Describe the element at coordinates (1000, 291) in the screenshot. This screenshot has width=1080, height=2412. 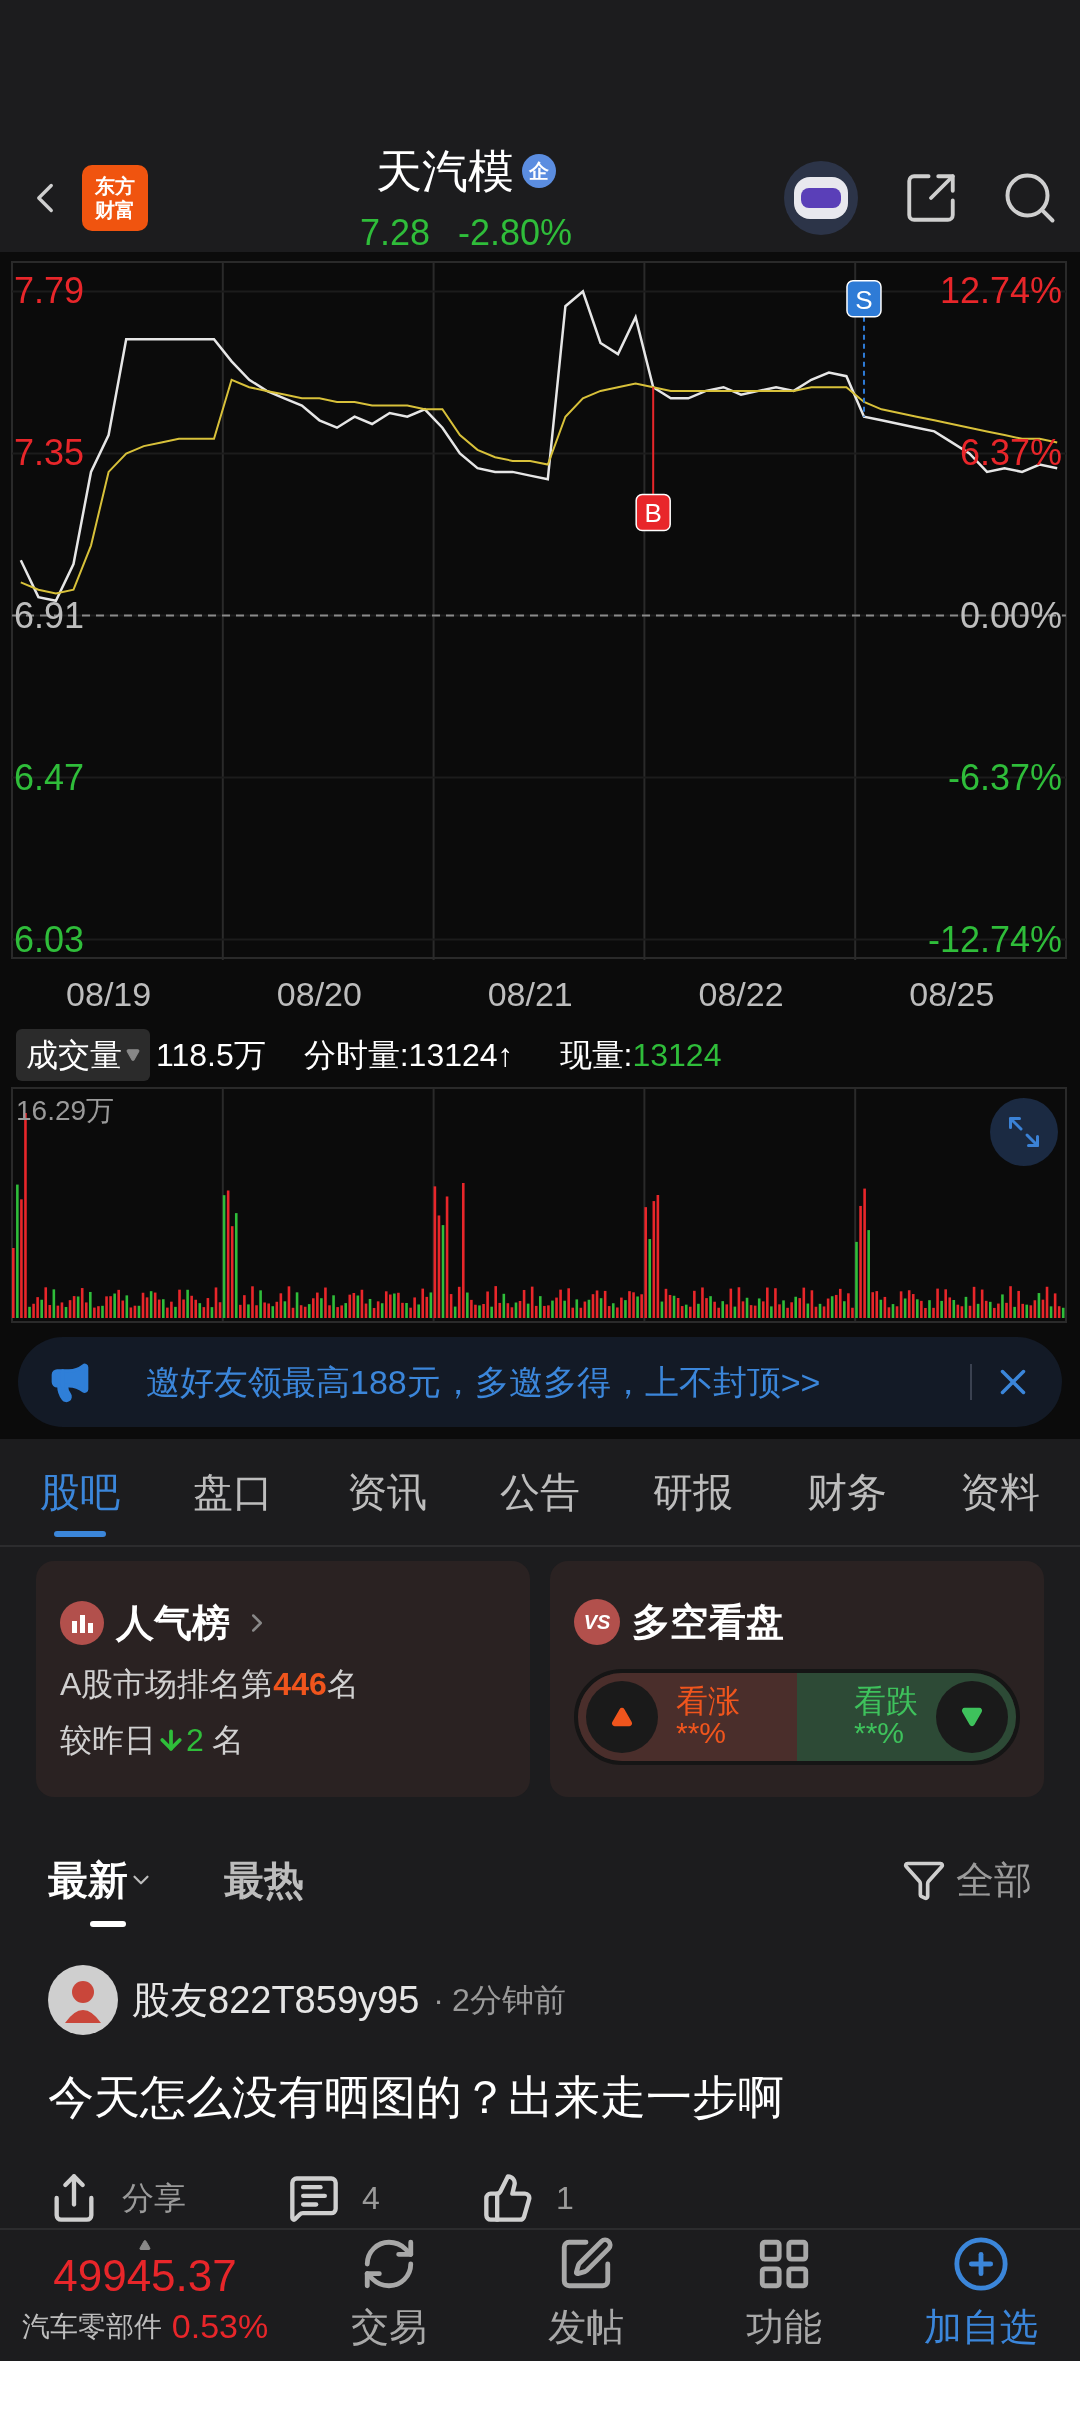
I see `axis-label: 12.74%` at that location.